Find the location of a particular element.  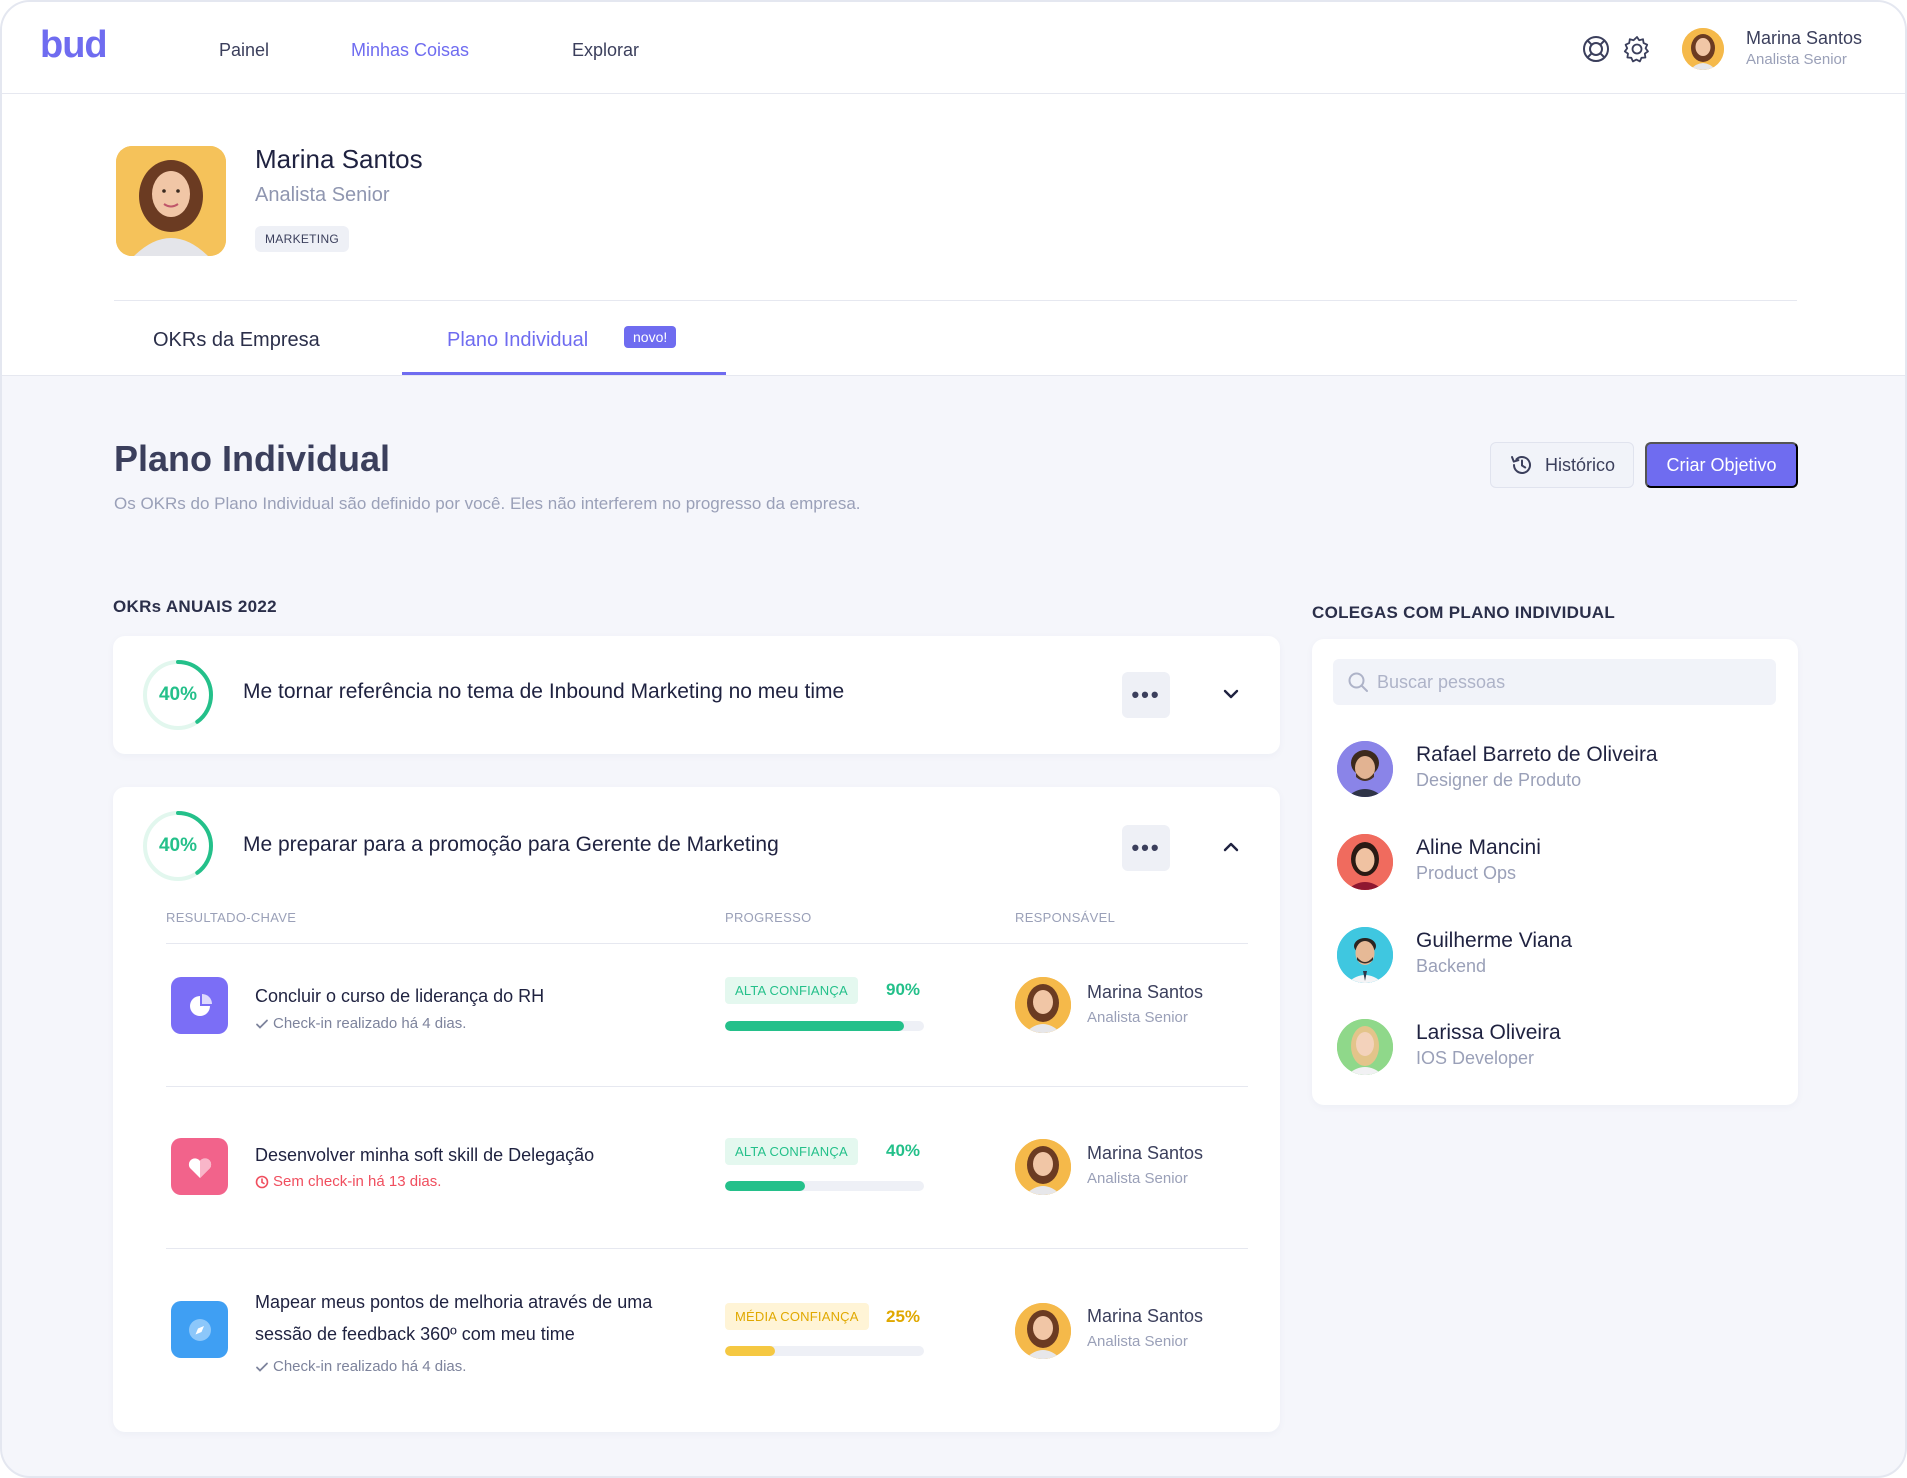

kr-header-owner: RESPONSÁVEL is located at coordinates (1065, 917).